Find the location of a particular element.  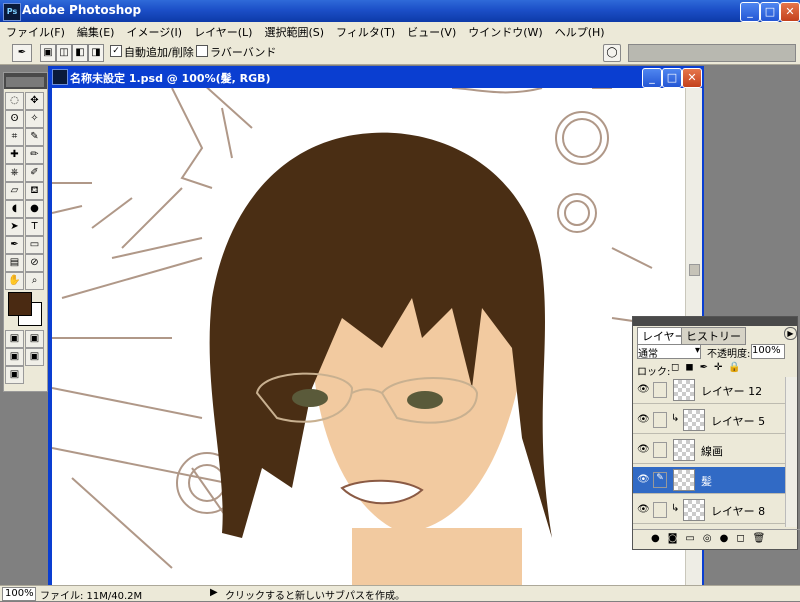

face is located at coordinates (417, 410).